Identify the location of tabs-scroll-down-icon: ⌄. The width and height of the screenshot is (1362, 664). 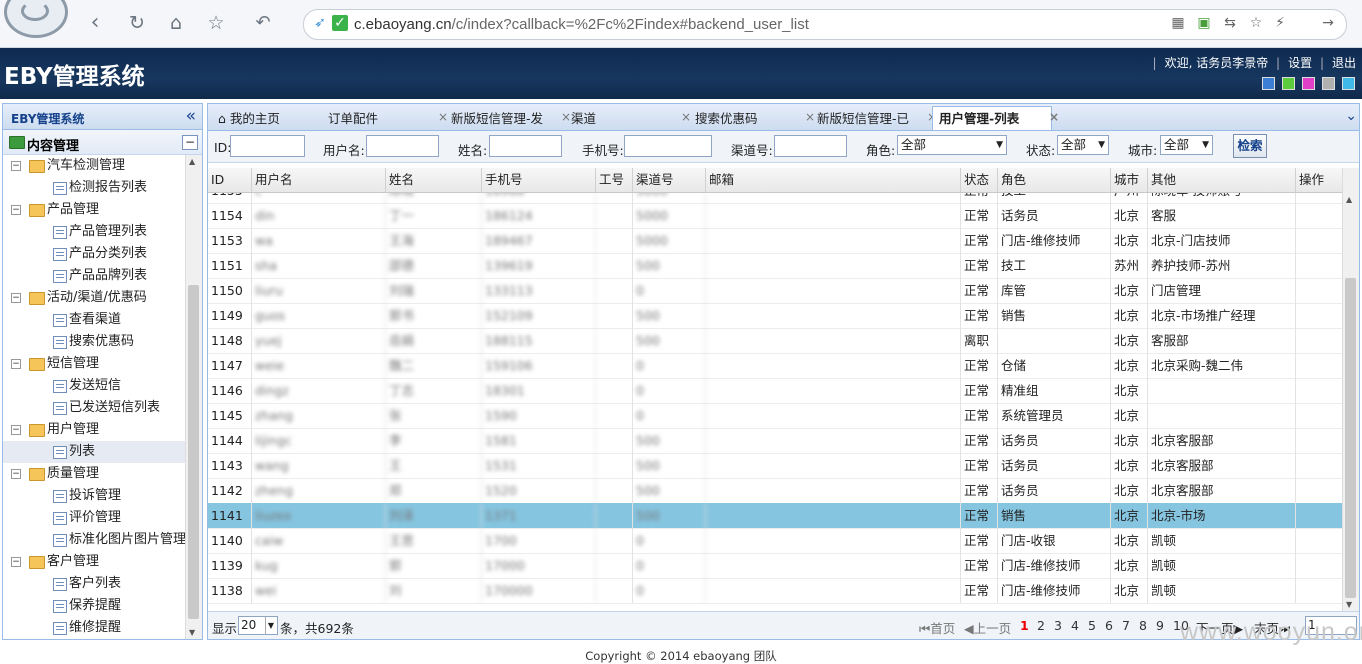
(1351, 116).